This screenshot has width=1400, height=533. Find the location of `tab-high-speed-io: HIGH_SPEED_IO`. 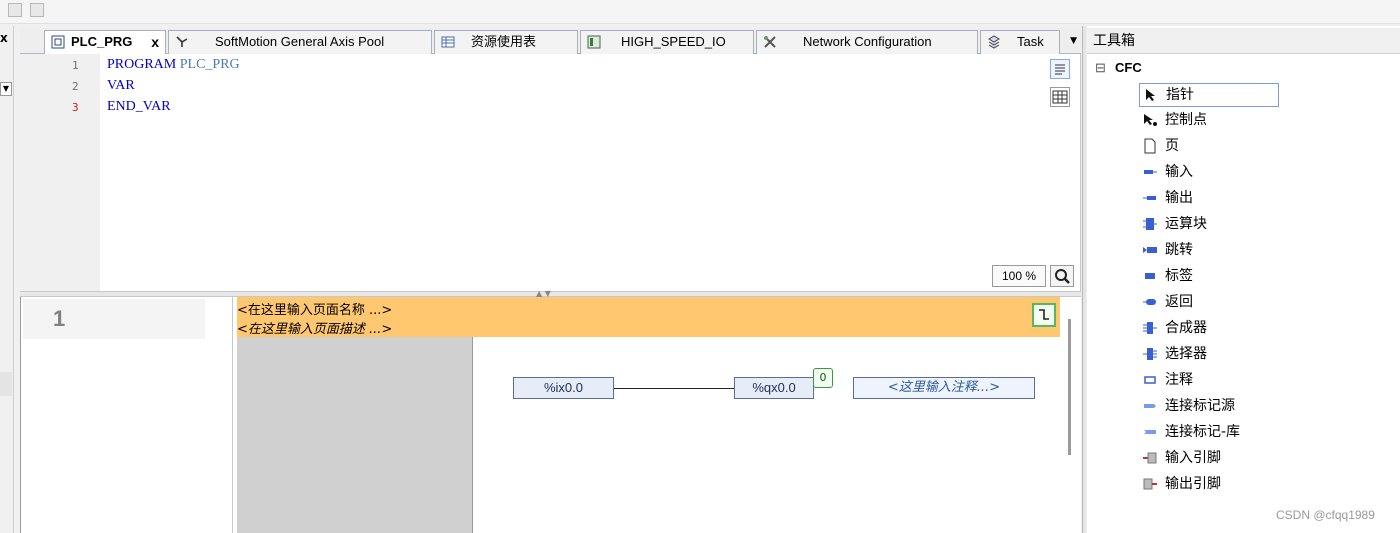

tab-high-speed-io: HIGH_SPEED_IO is located at coordinates (667, 42).